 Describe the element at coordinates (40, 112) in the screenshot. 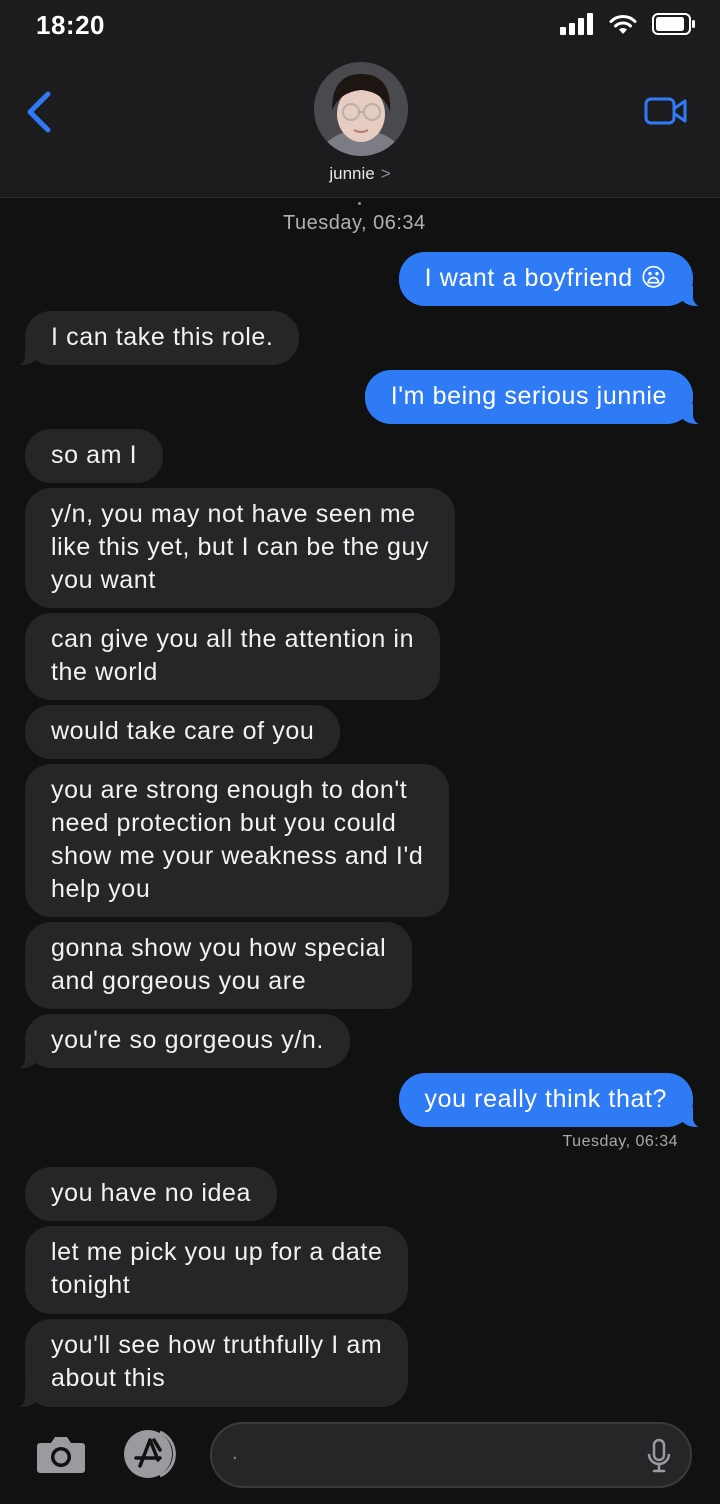

I see `back-chevron-icon` at that location.